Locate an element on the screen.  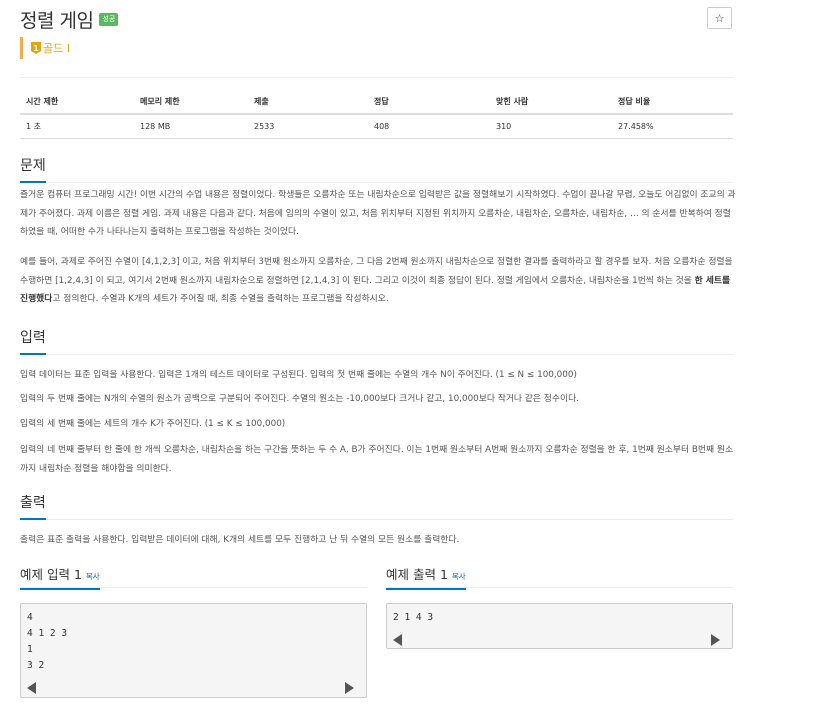
memory-limit-cell: 128 MB is located at coordinates (191, 126).